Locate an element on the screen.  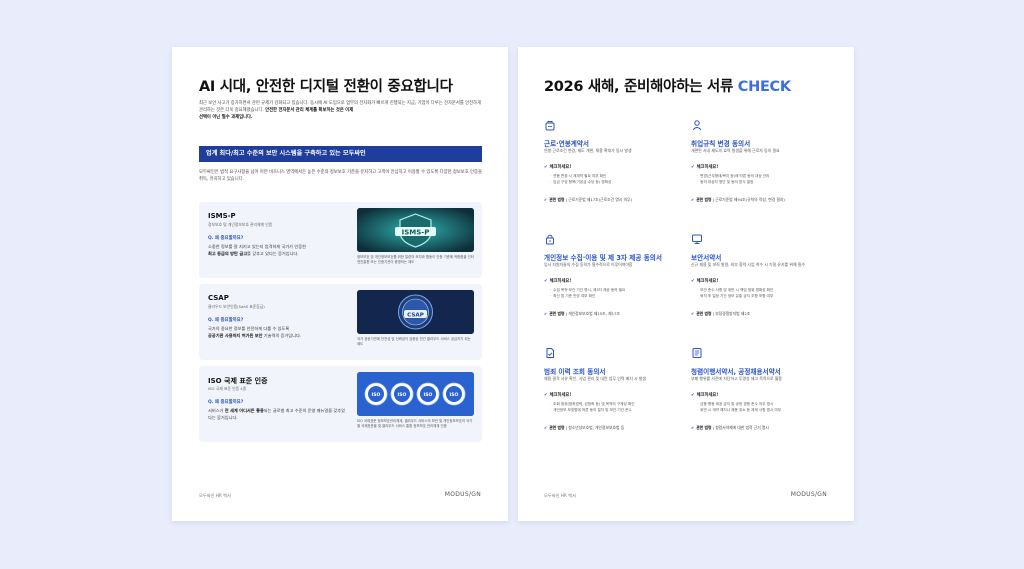
cert-subtitle: ISO 국제 표준 인증 4종 is located at coordinates (227, 388).